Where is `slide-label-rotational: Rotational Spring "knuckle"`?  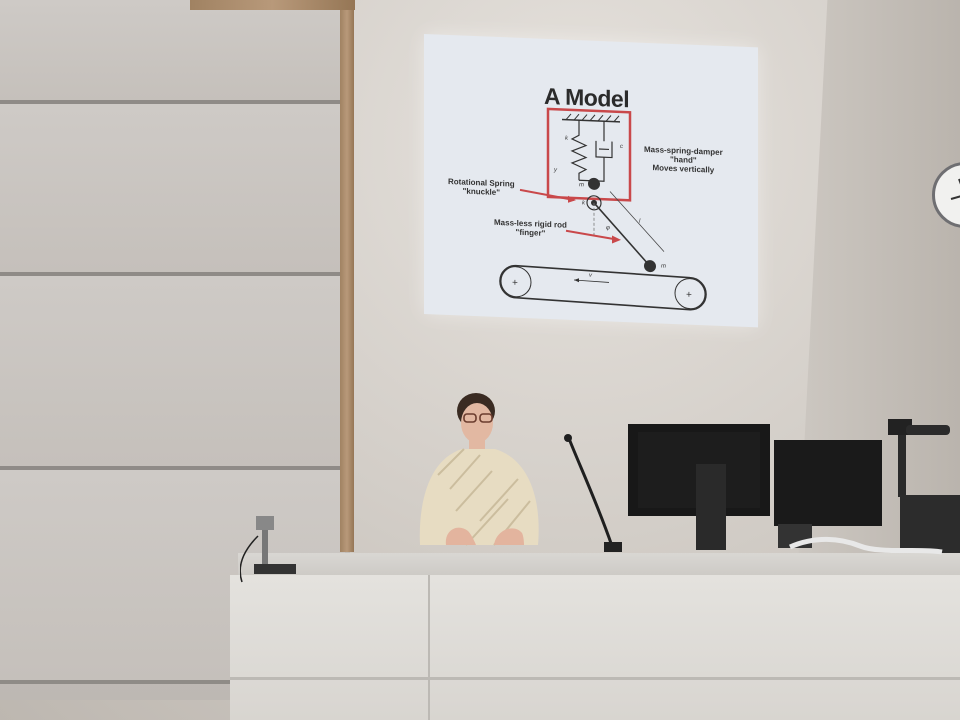
slide-label-rotational: Rotational Spring "knuckle" is located at coordinates (481, 187).